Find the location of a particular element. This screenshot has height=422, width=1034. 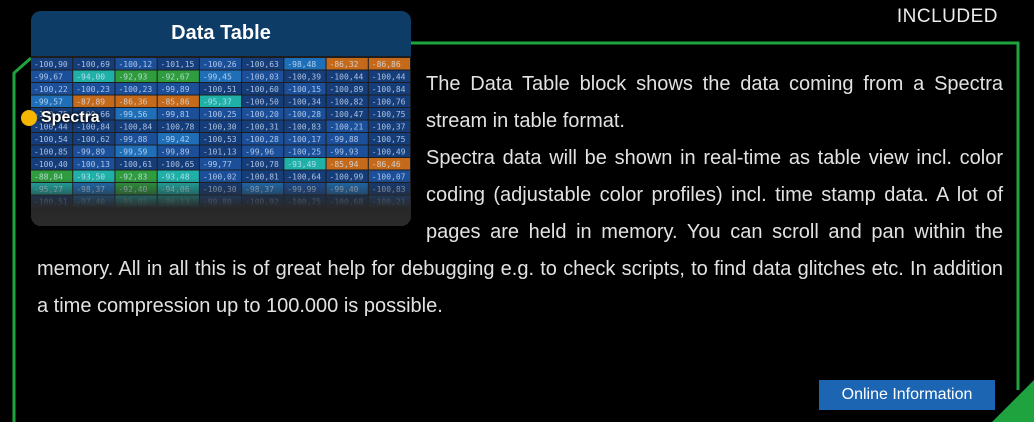

card-title: Data Table is located at coordinates (221, 33).